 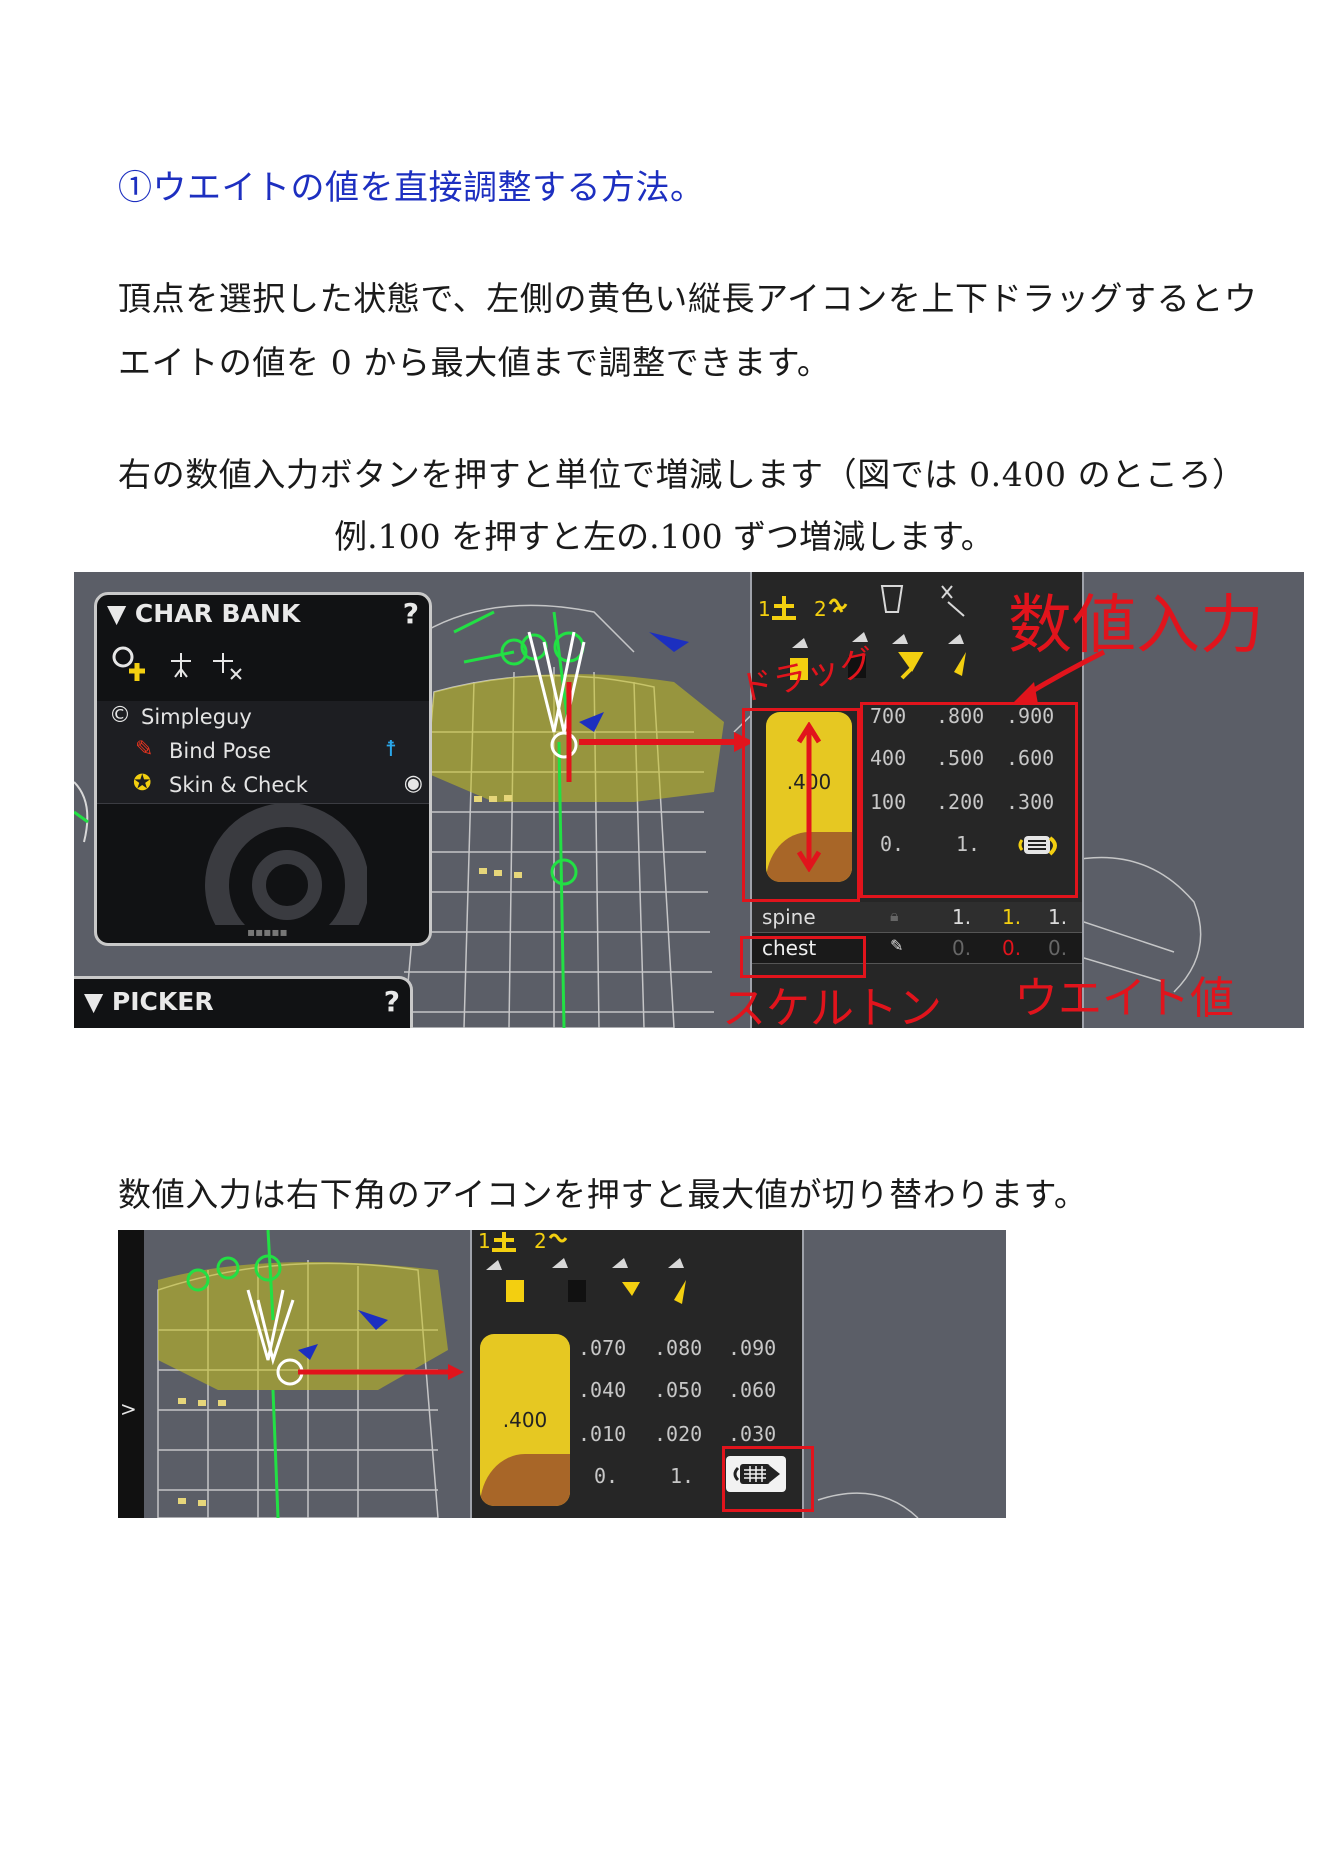 What do you see at coordinates (603, 1194) in the screenshot?
I see `paragraph-3: 数値入力は右下角のアイコンを押すと最大値が切り替わります。` at bounding box center [603, 1194].